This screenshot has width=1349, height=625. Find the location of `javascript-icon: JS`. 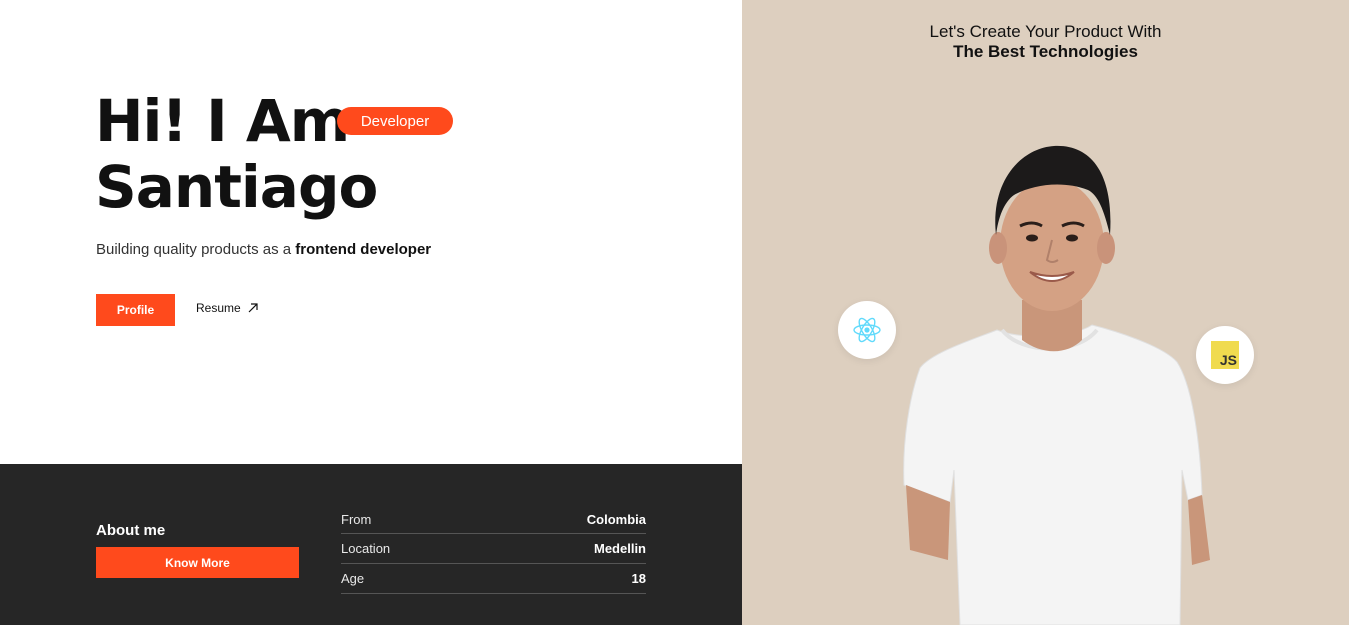

javascript-icon: JS is located at coordinates (1225, 355).